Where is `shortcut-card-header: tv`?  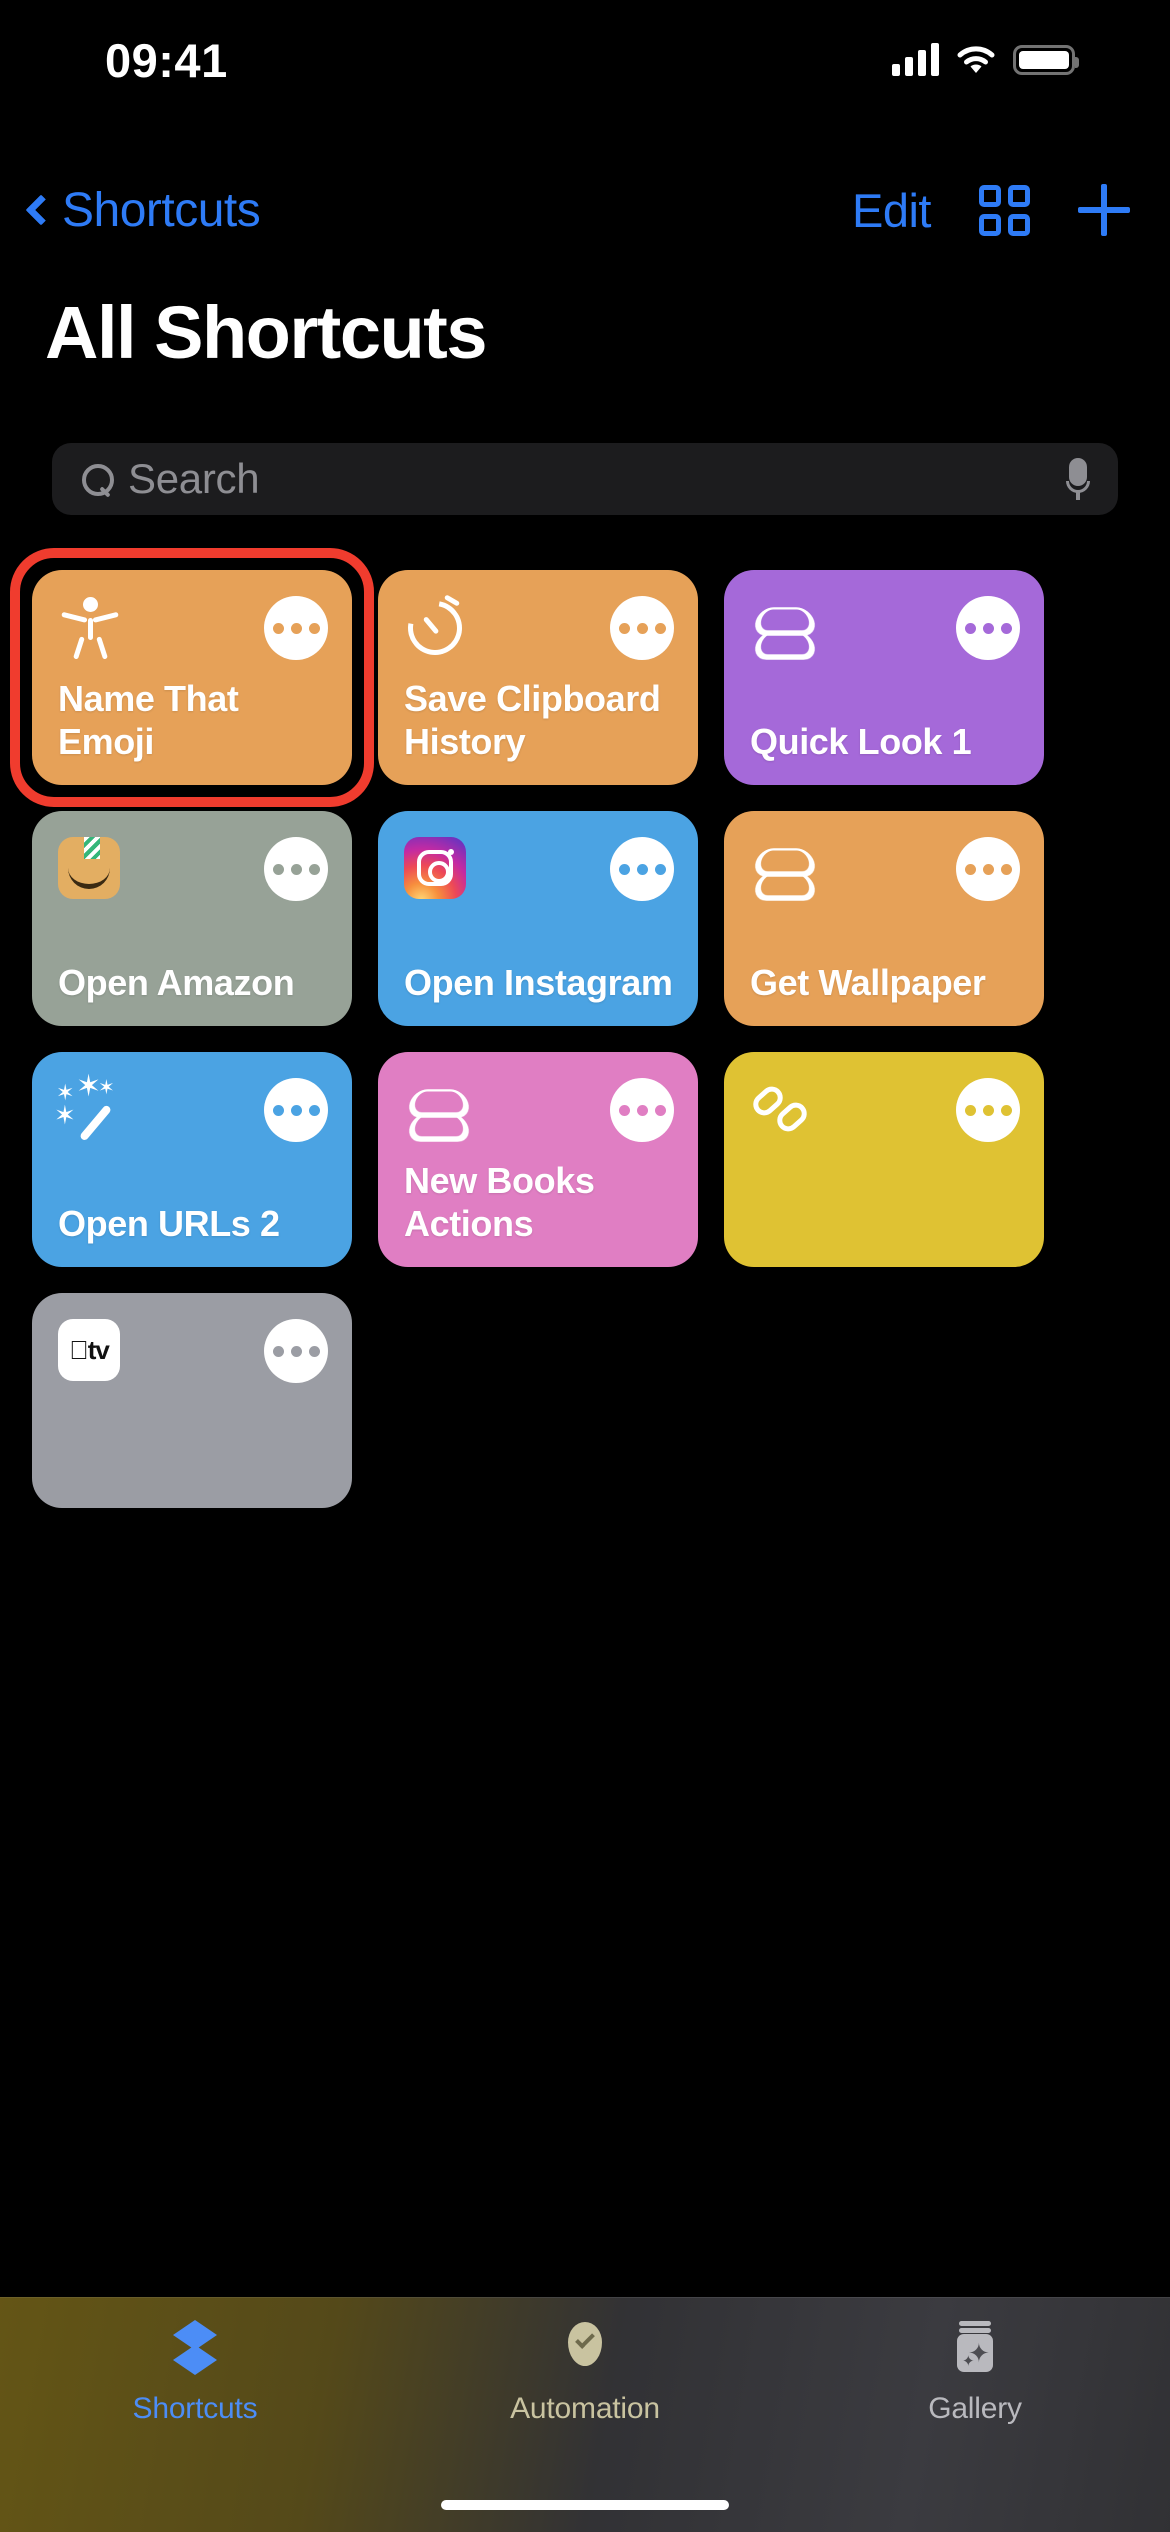
shortcut-card-header: tv is located at coordinates (193, 1351).